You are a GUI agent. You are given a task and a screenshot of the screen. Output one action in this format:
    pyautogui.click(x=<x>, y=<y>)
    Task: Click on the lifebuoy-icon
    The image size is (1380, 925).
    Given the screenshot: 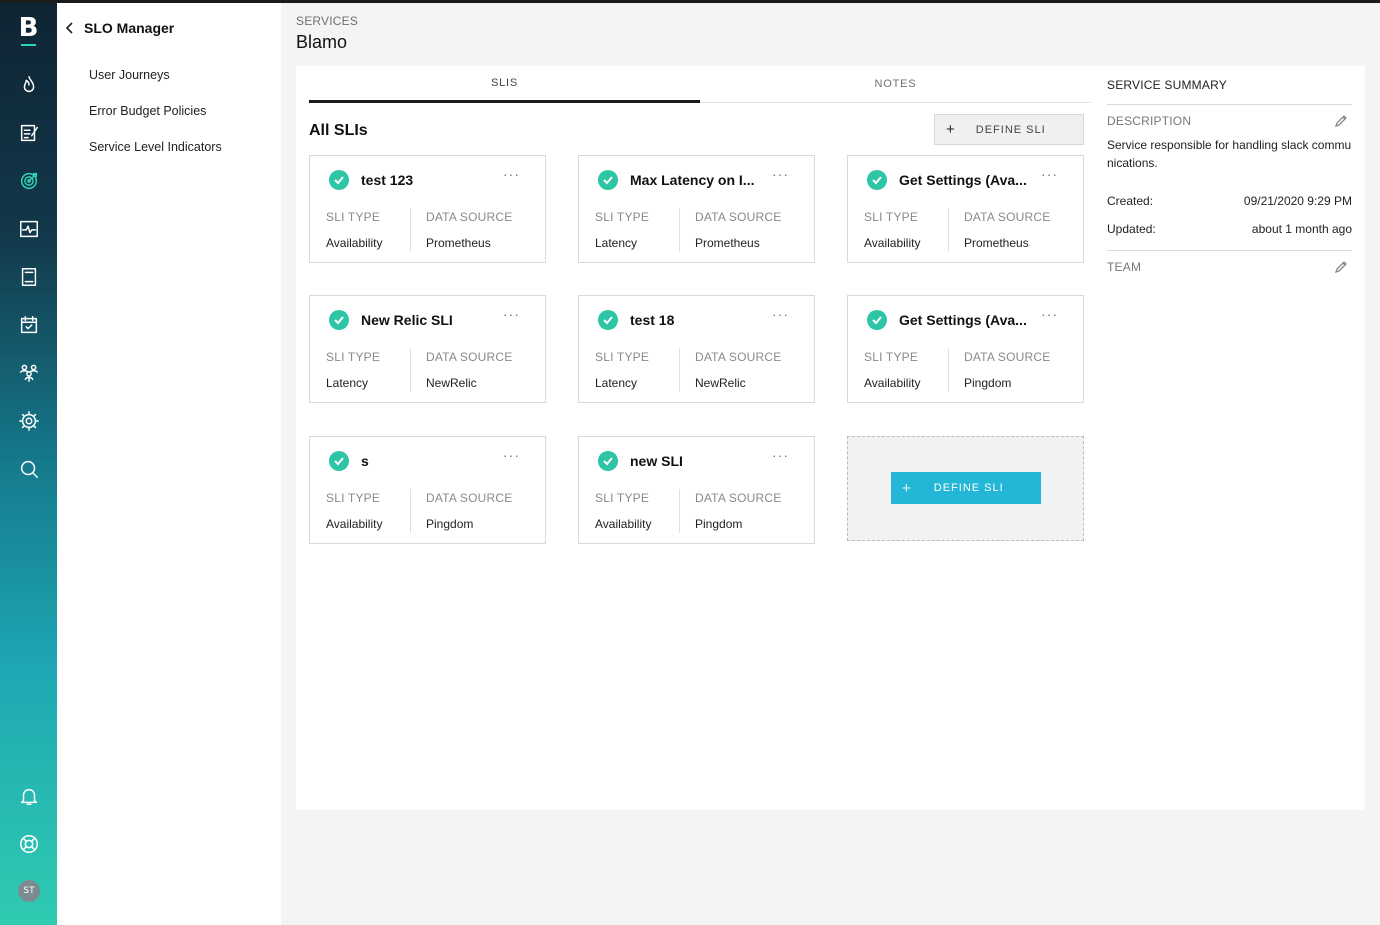 What is the action you would take?
    pyautogui.click(x=29, y=844)
    